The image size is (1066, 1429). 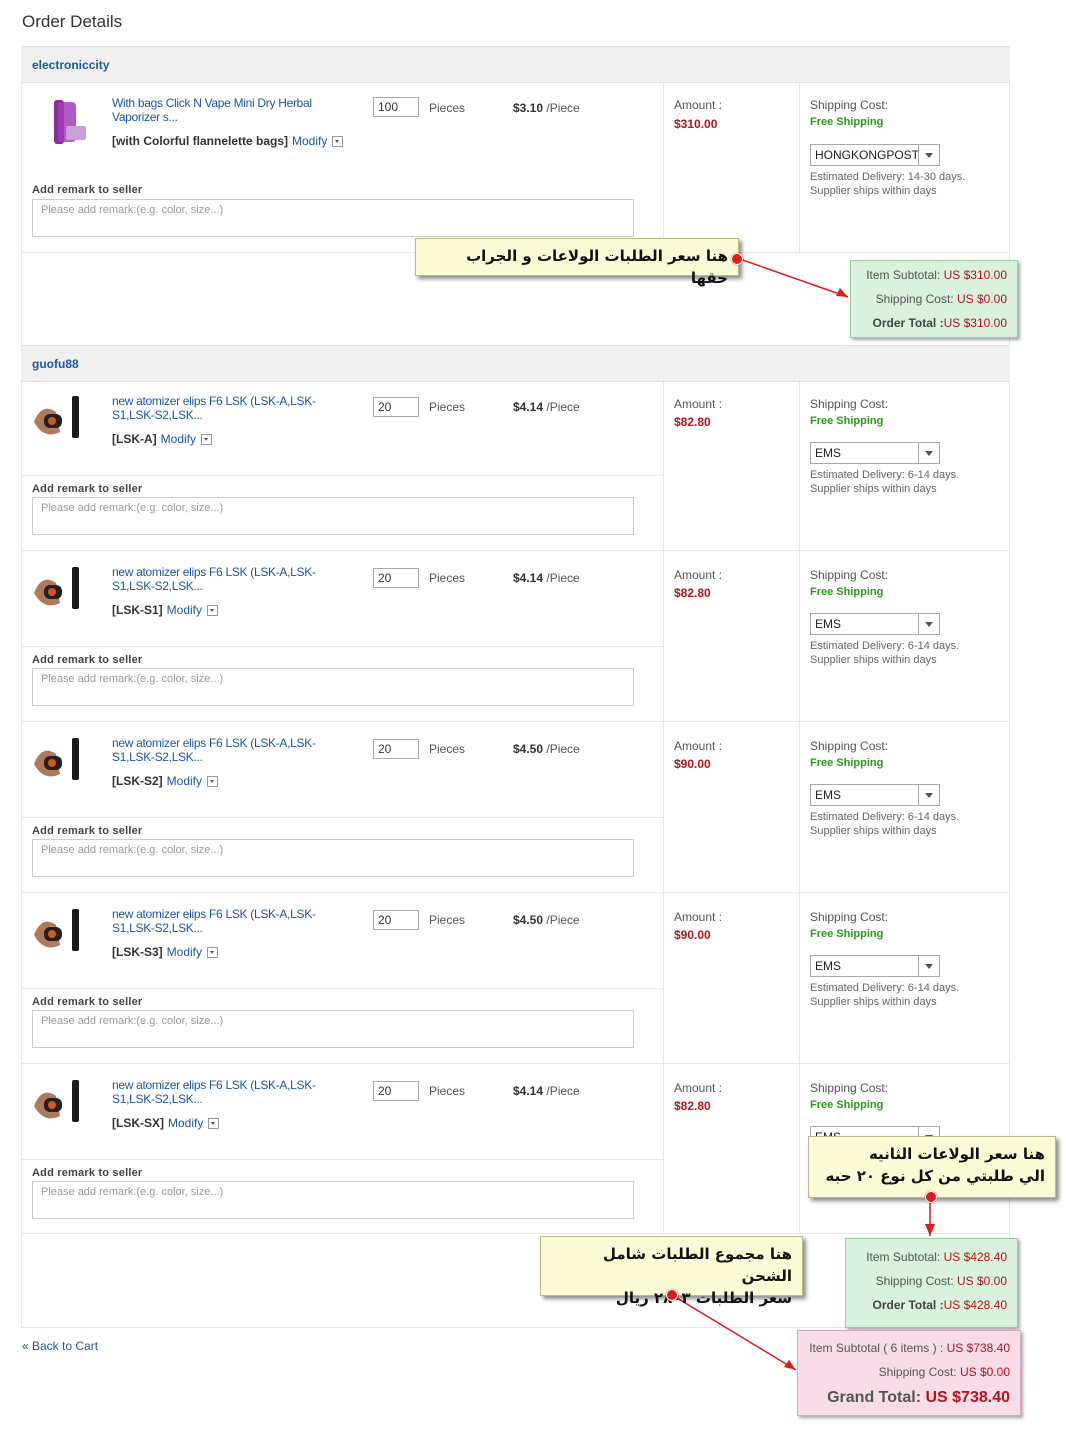 I want to click on annotation-text: هنا مجموع الطلبات شامل الشحن, so click(x=697, y=1265).